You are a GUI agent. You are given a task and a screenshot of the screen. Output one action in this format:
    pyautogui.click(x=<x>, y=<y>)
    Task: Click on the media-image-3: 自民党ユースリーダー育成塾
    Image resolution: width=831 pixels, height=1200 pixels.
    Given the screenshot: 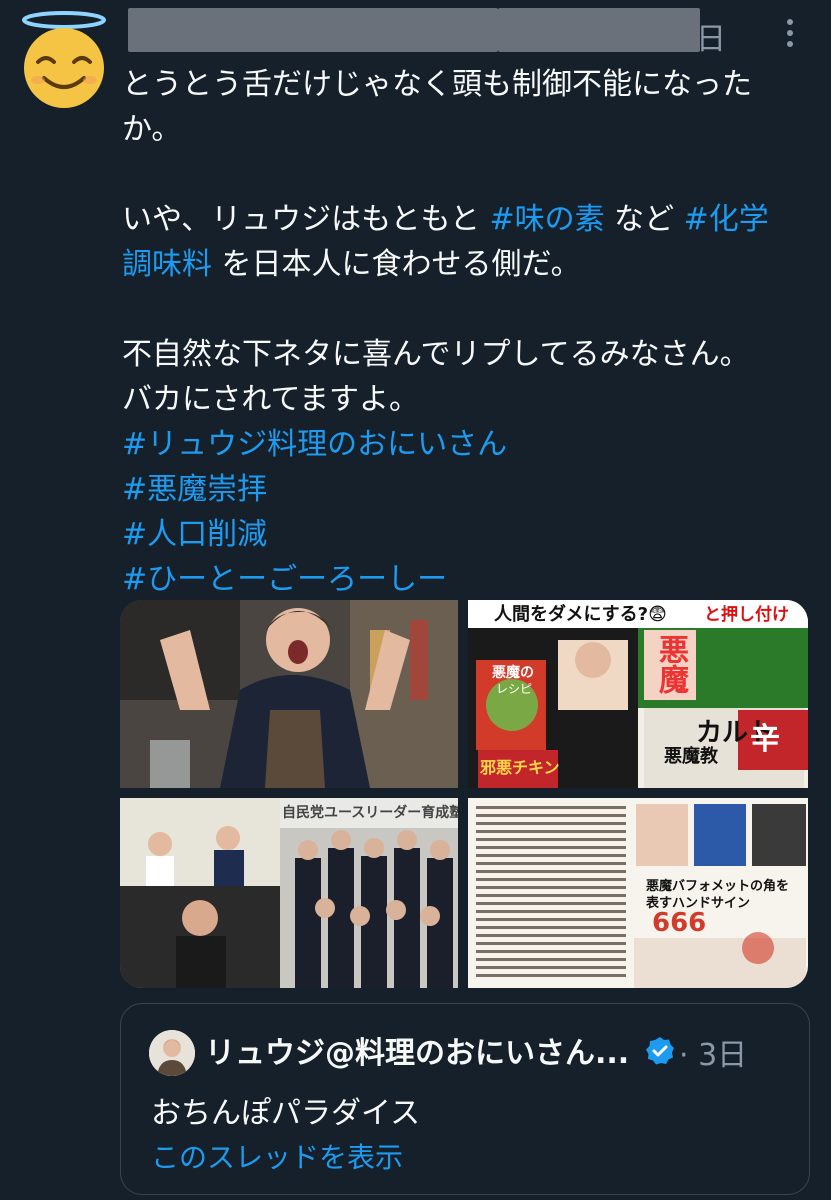 What is the action you would take?
    pyautogui.click(x=289, y=893)
    